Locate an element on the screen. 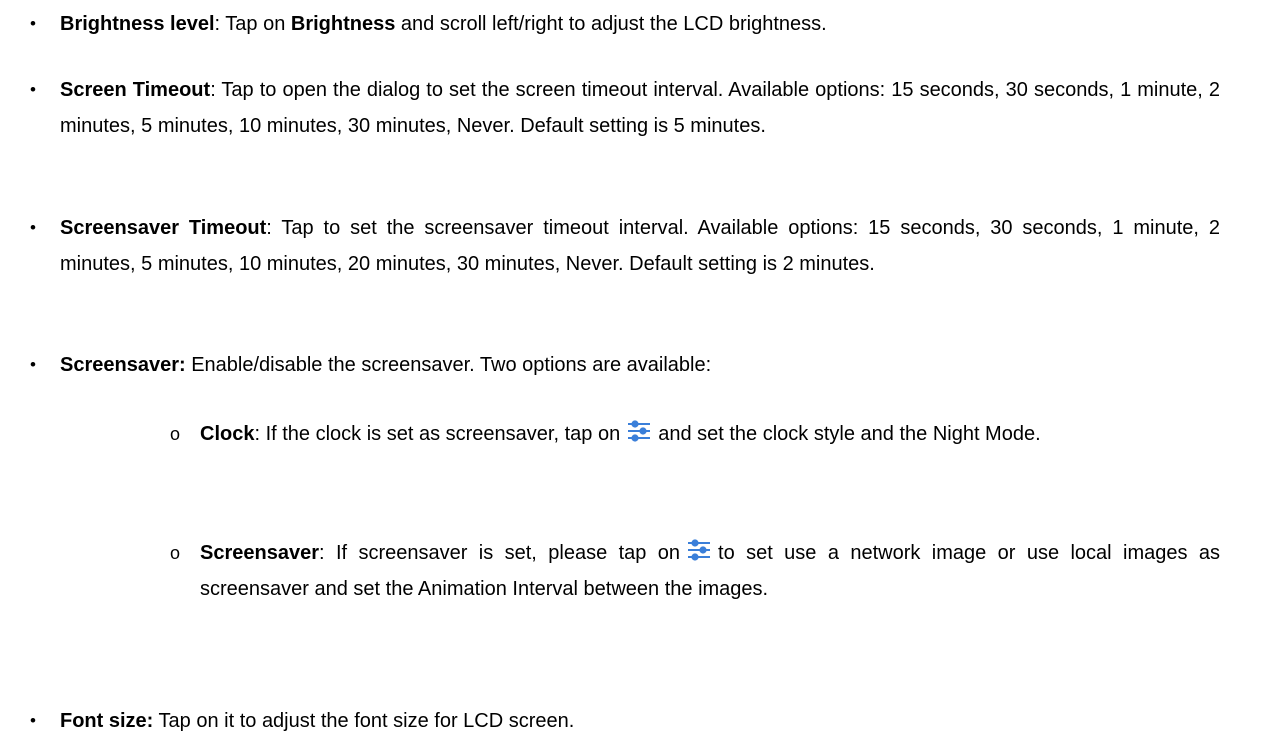 The width and height of the screenshot is (1271, 745). item-text: : Tap on is located at coordinates (252, 24).